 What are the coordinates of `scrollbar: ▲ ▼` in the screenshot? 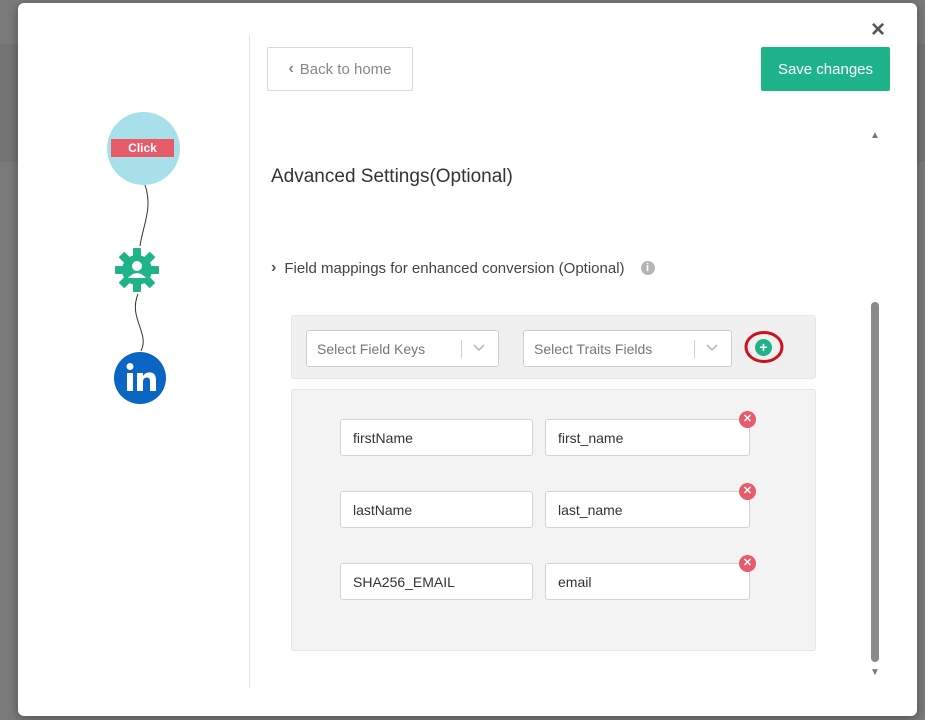 It's located at (875, 405).